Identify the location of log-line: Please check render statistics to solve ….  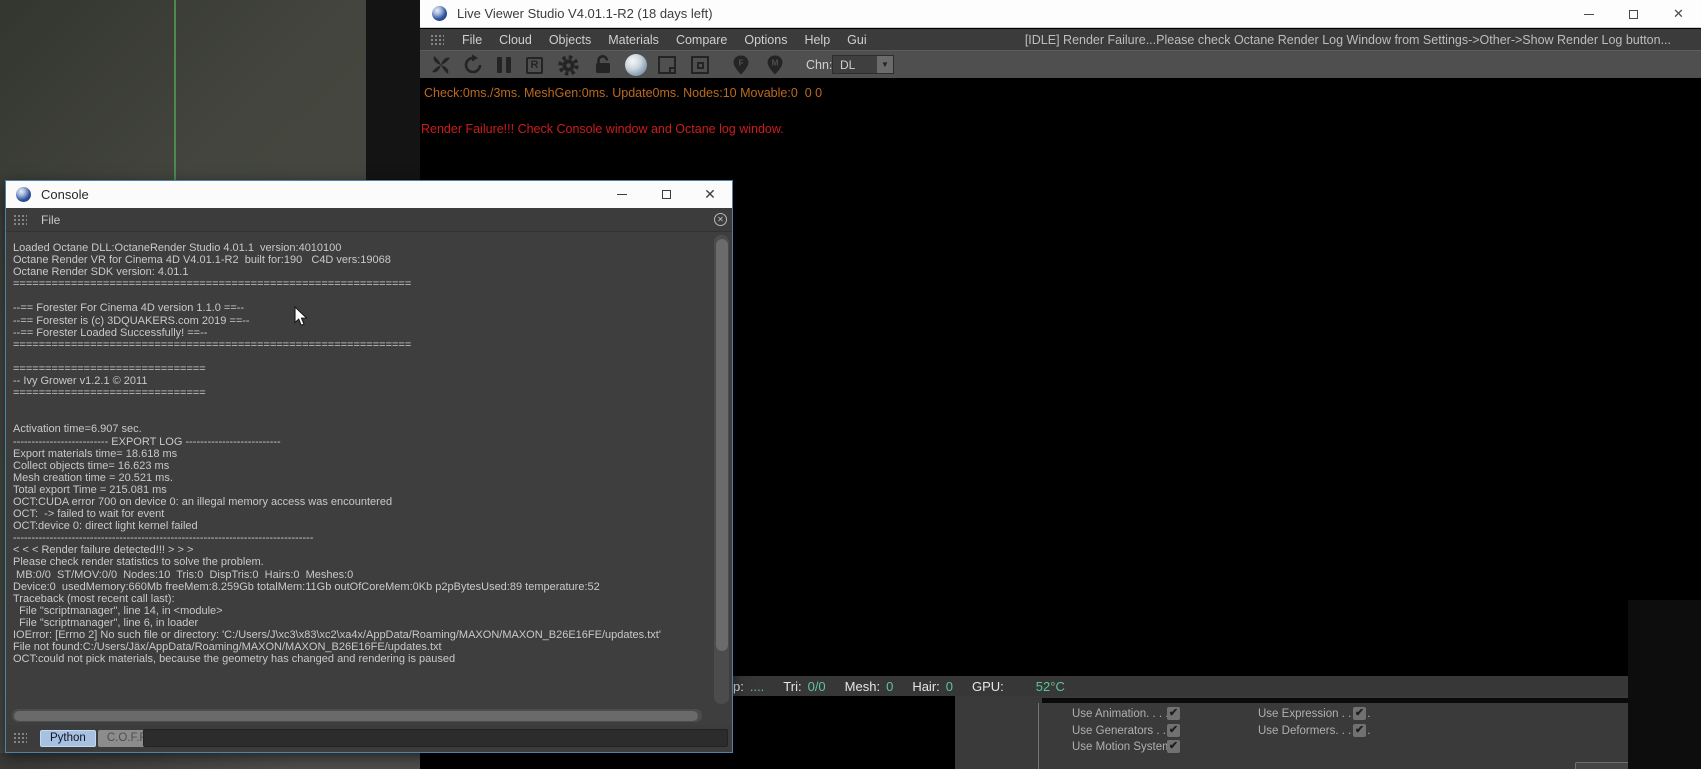
(138, 562).